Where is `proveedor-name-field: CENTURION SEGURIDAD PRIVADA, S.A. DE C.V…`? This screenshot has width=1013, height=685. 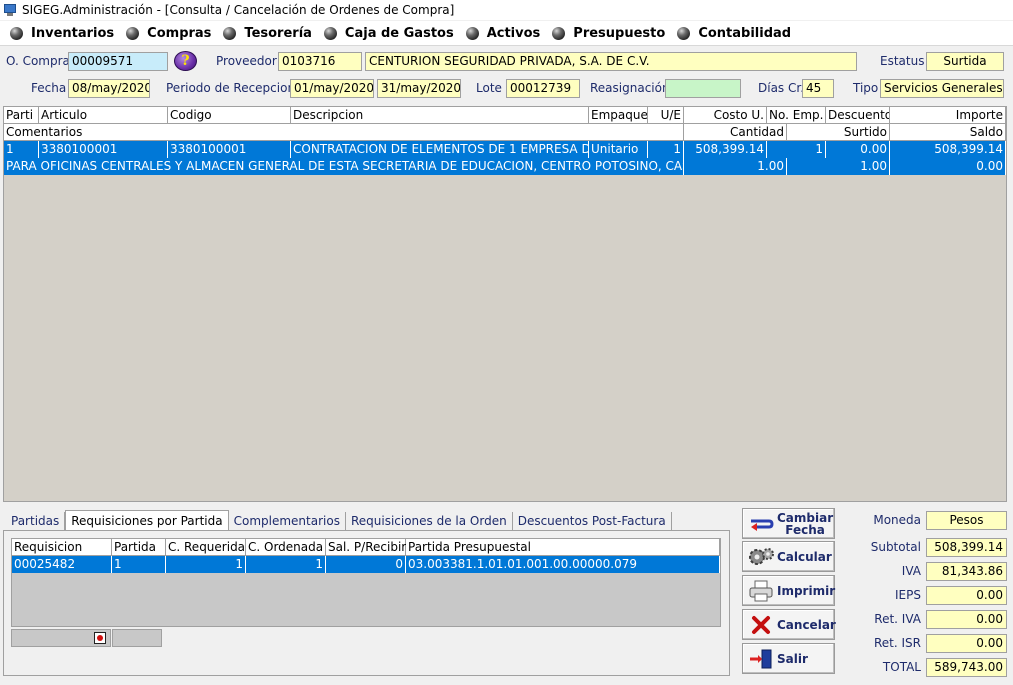 proveedor-name-field: CENTURION SEGURIDAD PRIVADA, S.A. DE C.V… is located at coordinates (611, 61).